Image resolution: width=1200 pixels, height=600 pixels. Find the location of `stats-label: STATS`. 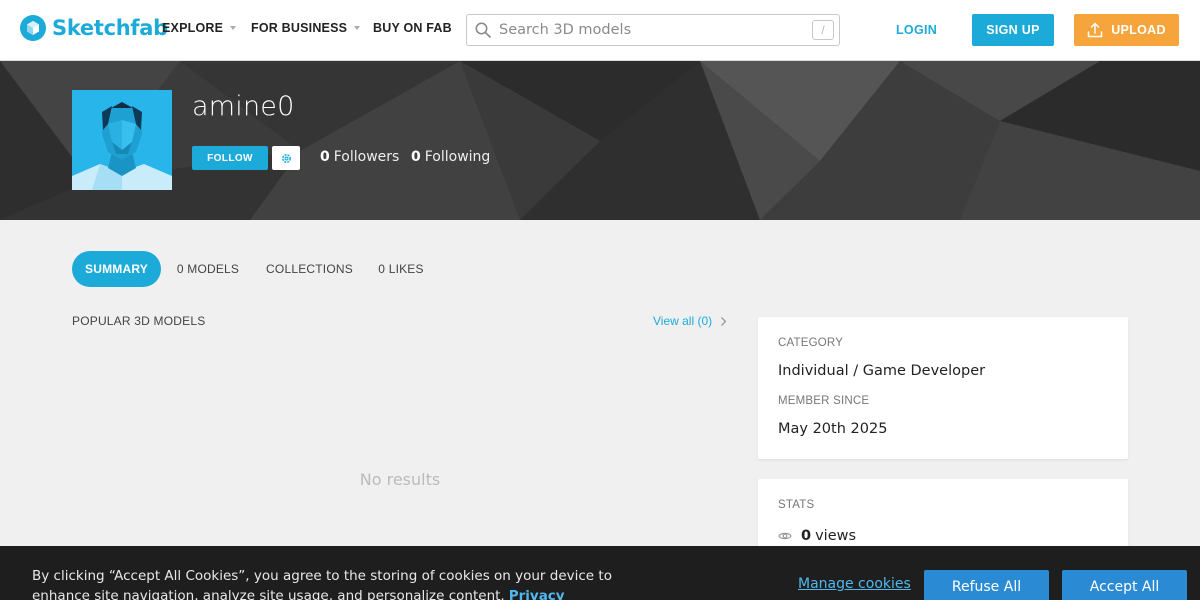

stats-label: STATS is located at coordinates (796, 505).